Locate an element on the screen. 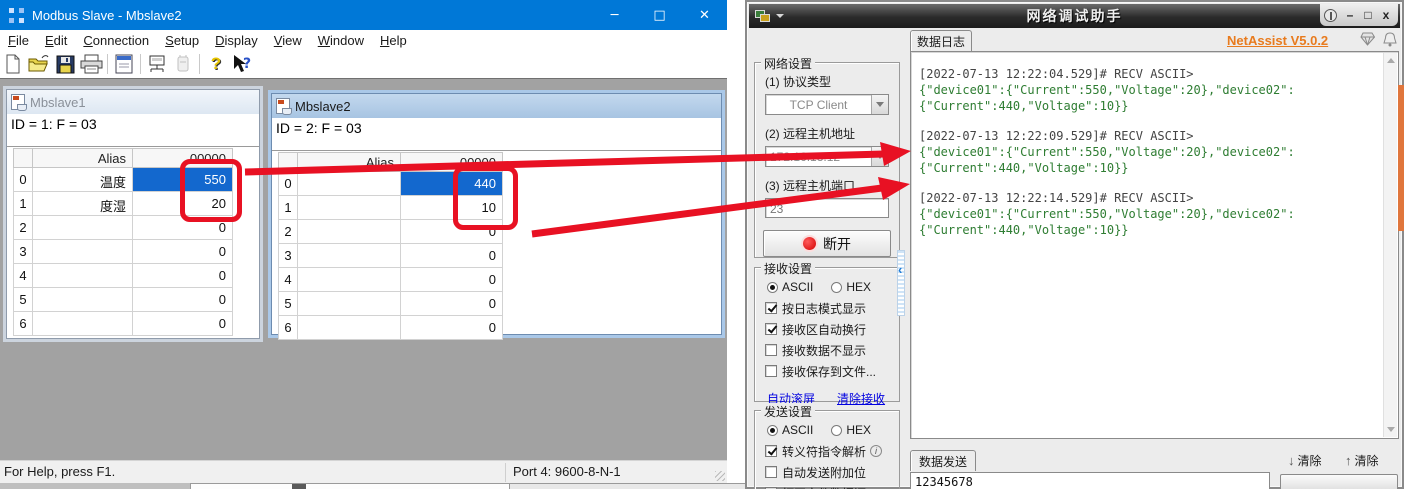  menu-display: Display is located at coordinates (236, 40).